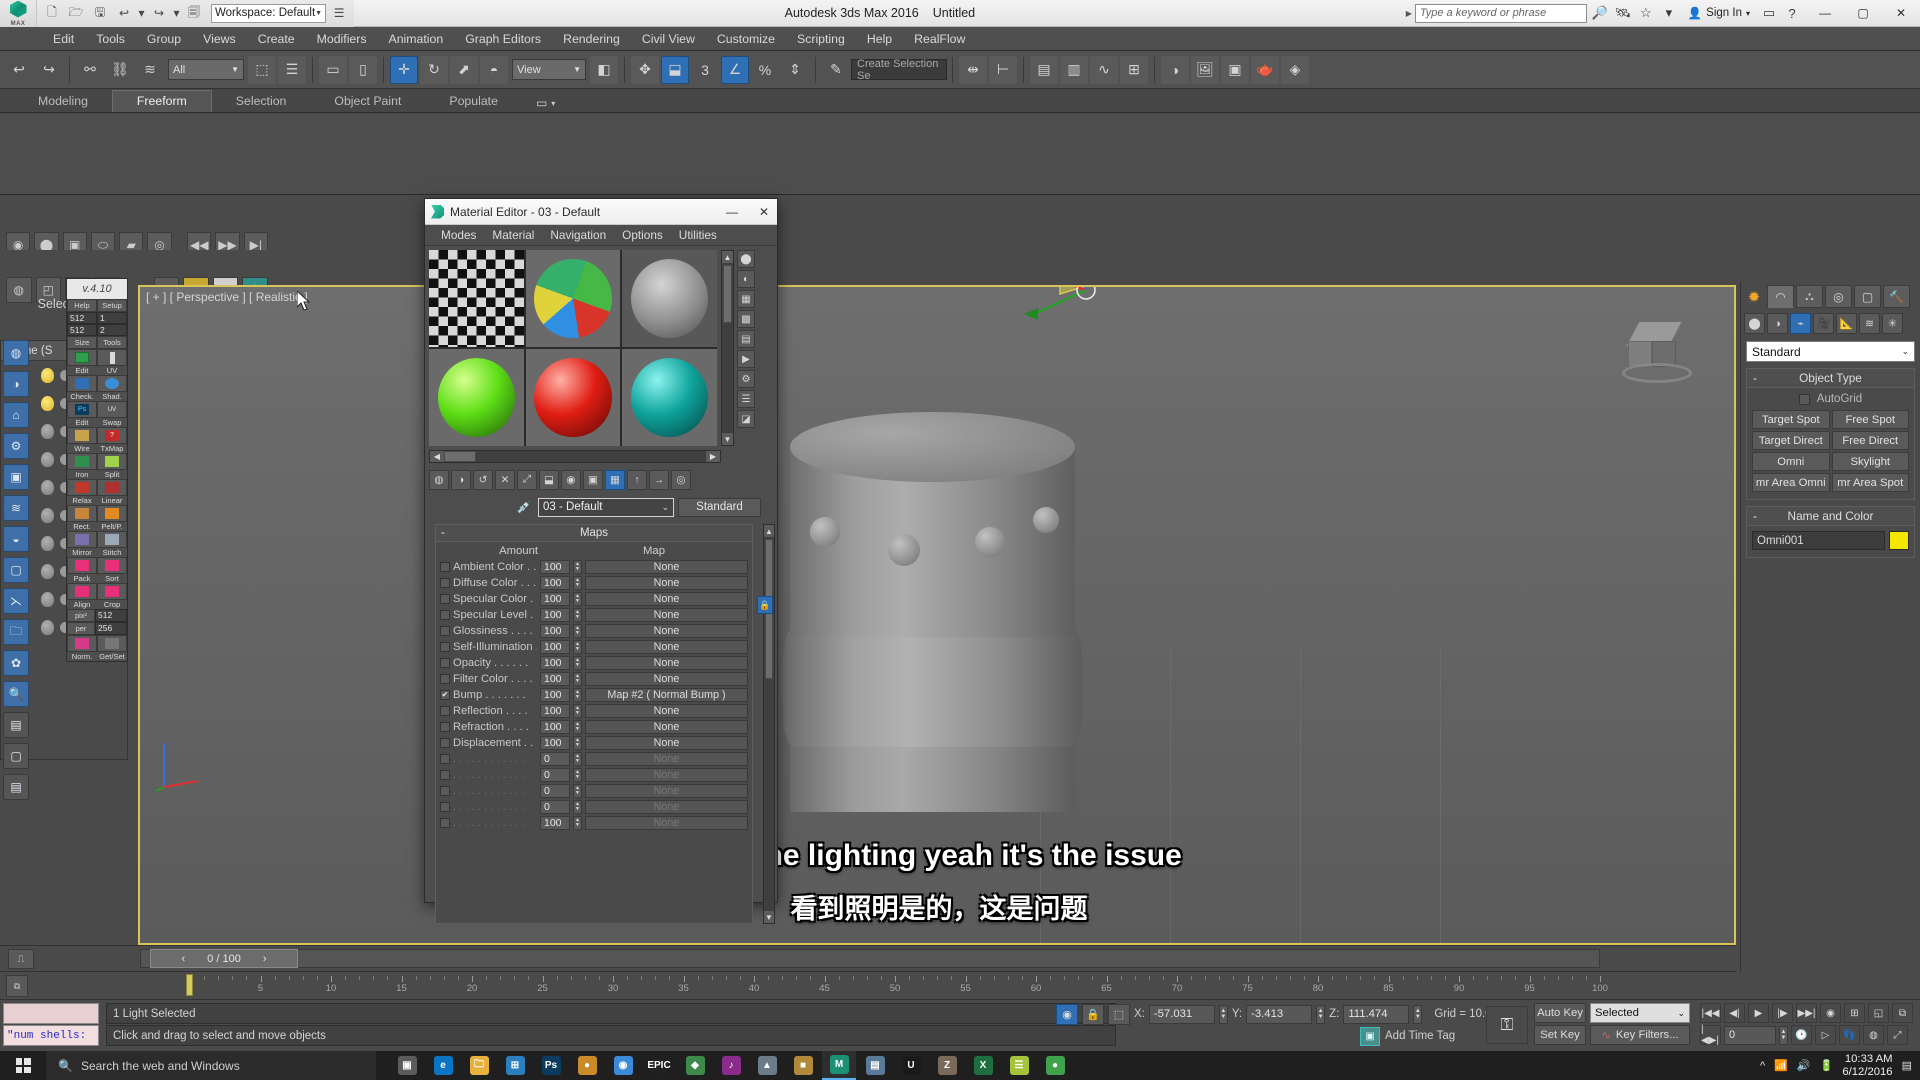 This screenshot has width=1920, height=1080. What do you see at coordinates (51, 1035) in the screenshot?
I see `maxscript-mini-listener-input: "num shells:` at bounding box center [51, 1035].